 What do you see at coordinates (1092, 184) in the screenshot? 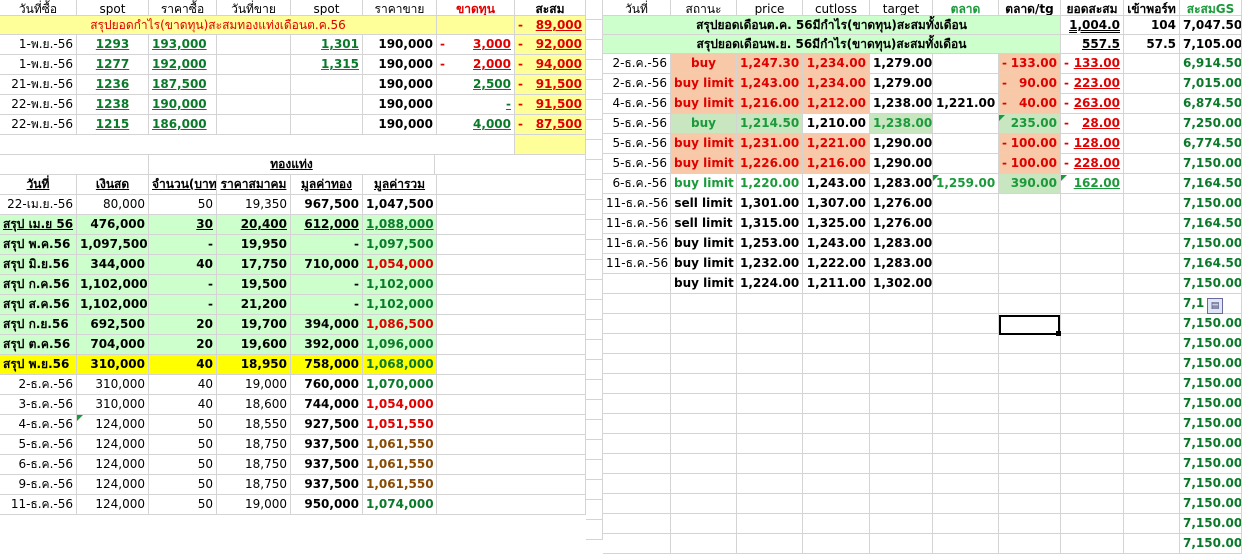
I see `order-cumulative: 162.00` at bounding box center [1092, 184].